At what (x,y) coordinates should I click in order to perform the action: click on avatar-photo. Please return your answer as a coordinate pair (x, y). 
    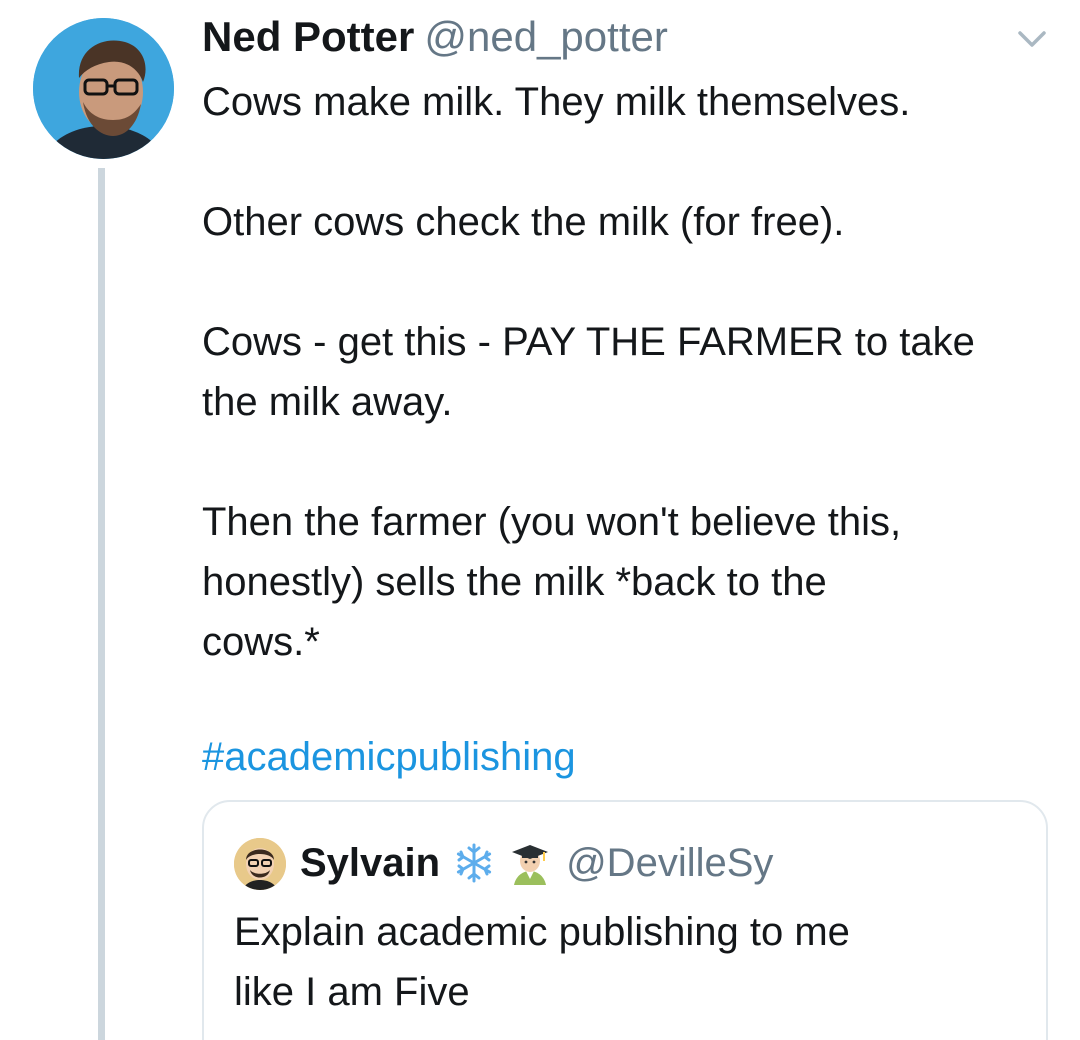
    Looking at the image, I should click on (103, 88).